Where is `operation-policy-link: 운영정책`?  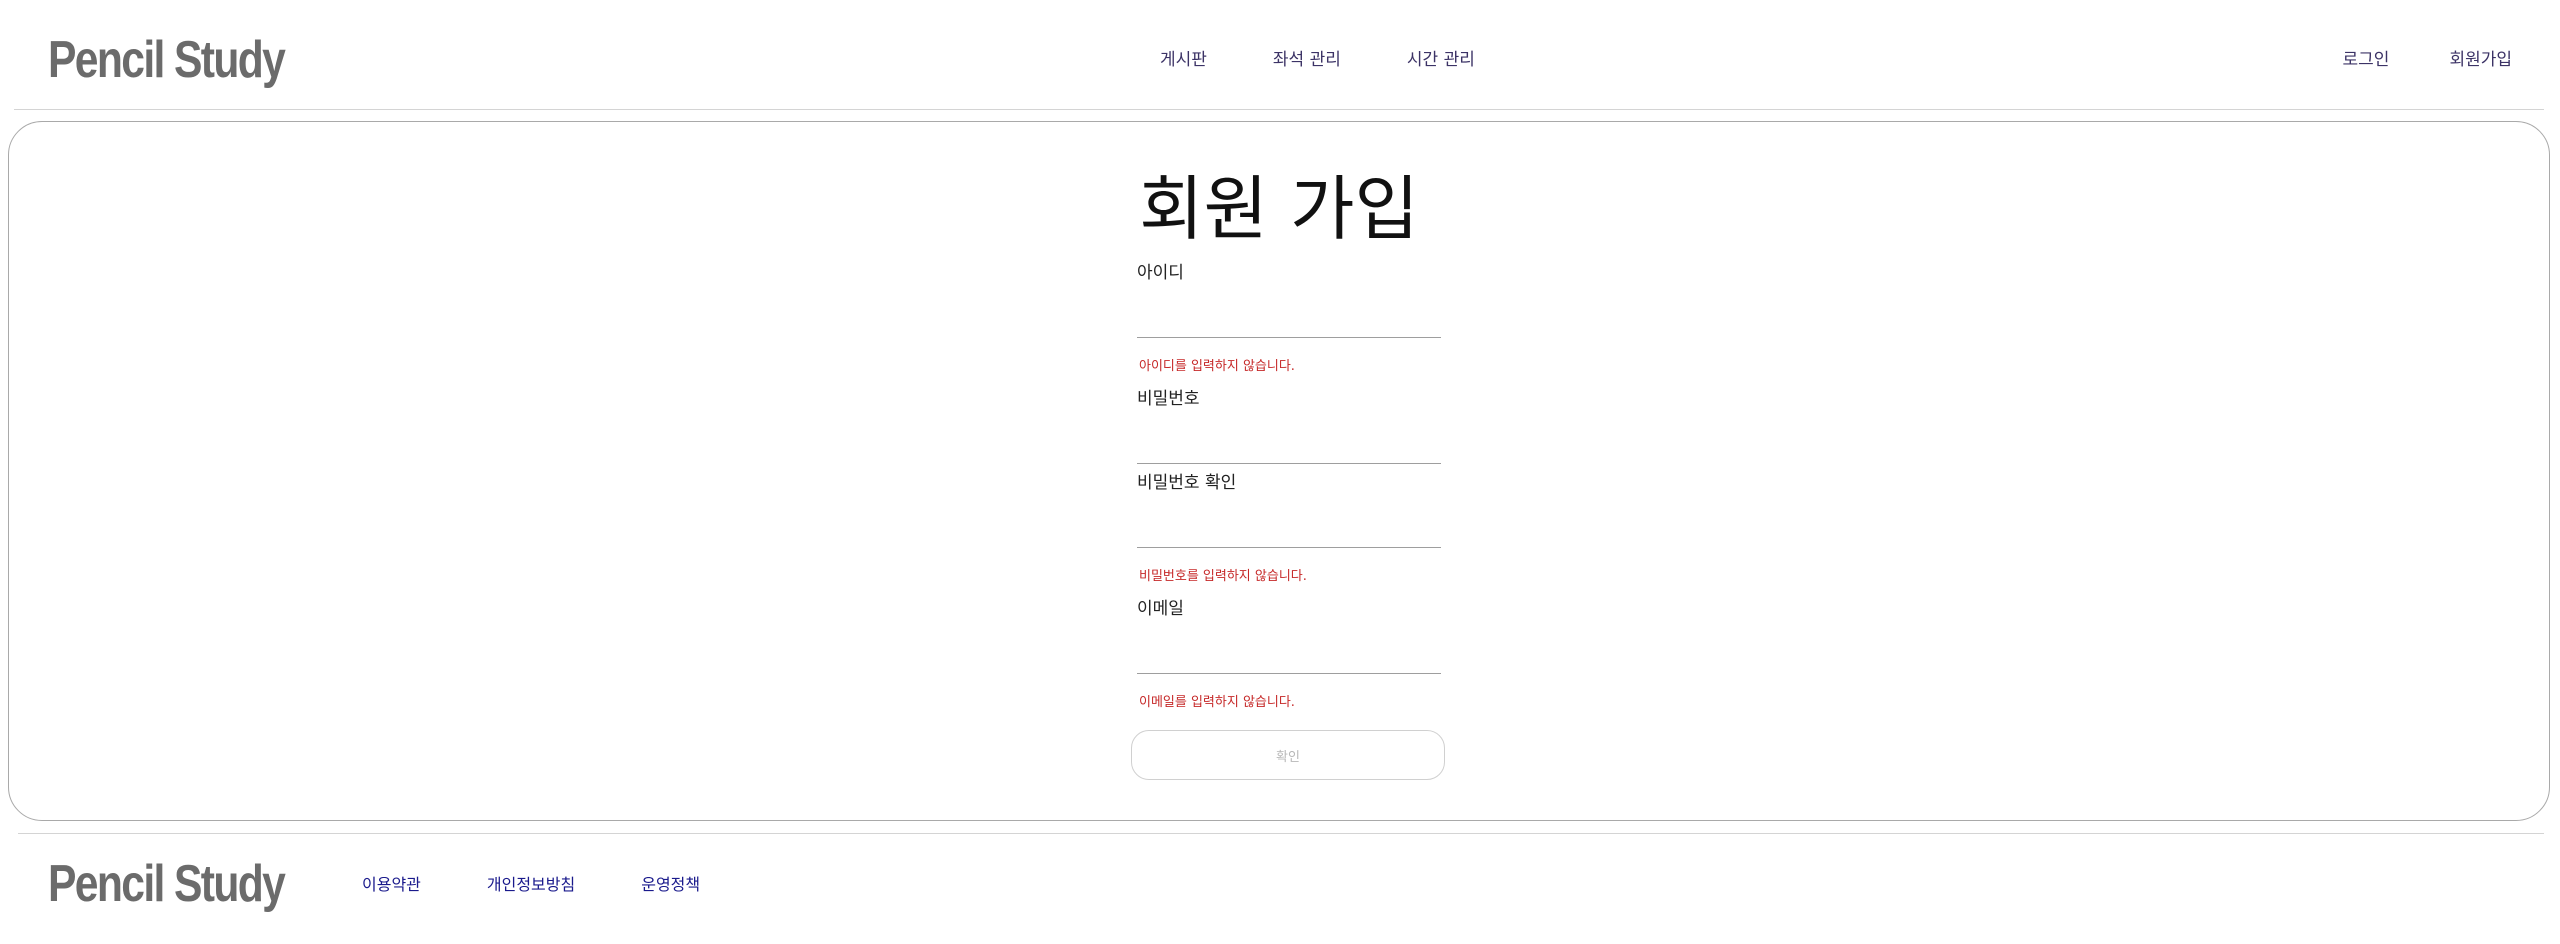 operation-policy-link: 운영정책 is located at coordinates (670, 885).